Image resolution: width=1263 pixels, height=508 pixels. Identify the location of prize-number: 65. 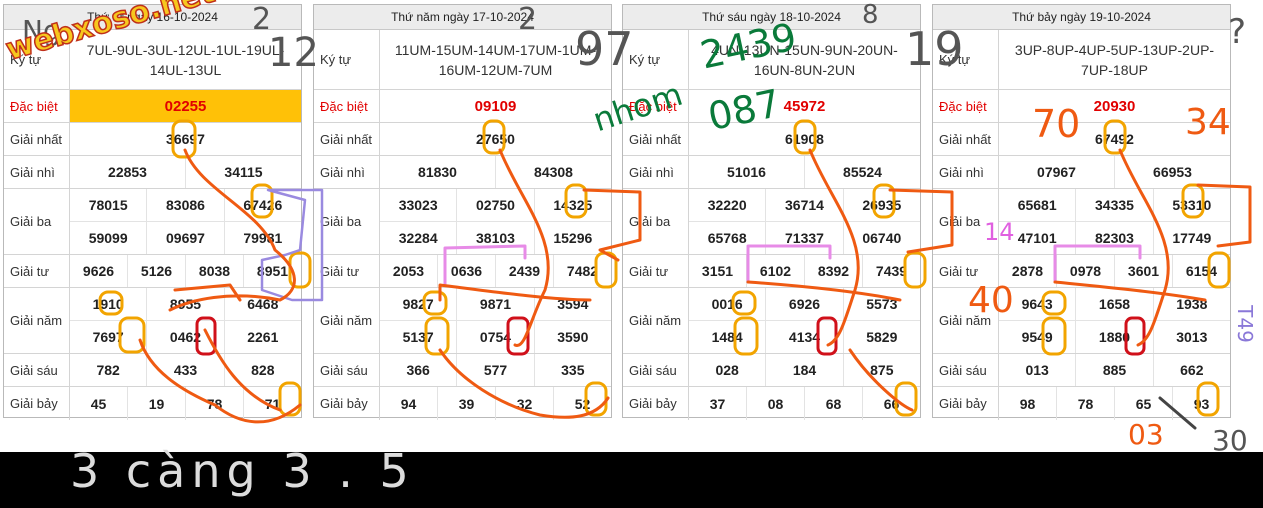
(1143, 403).